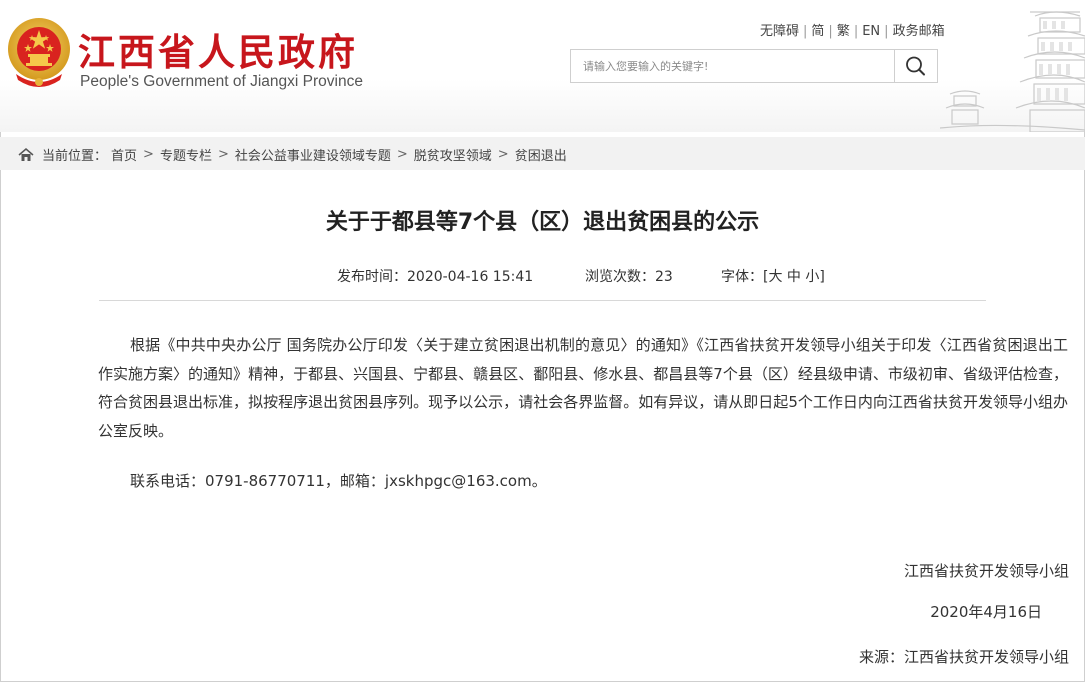  I want to click on search-icon, so click(915, 66).